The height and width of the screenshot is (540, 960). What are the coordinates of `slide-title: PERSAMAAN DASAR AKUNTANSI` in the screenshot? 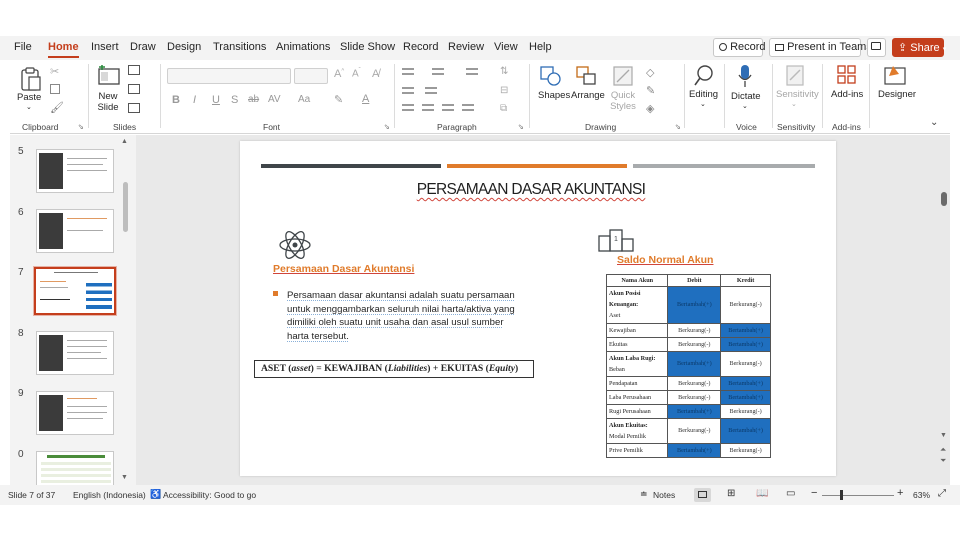 It's located at (531, 190).